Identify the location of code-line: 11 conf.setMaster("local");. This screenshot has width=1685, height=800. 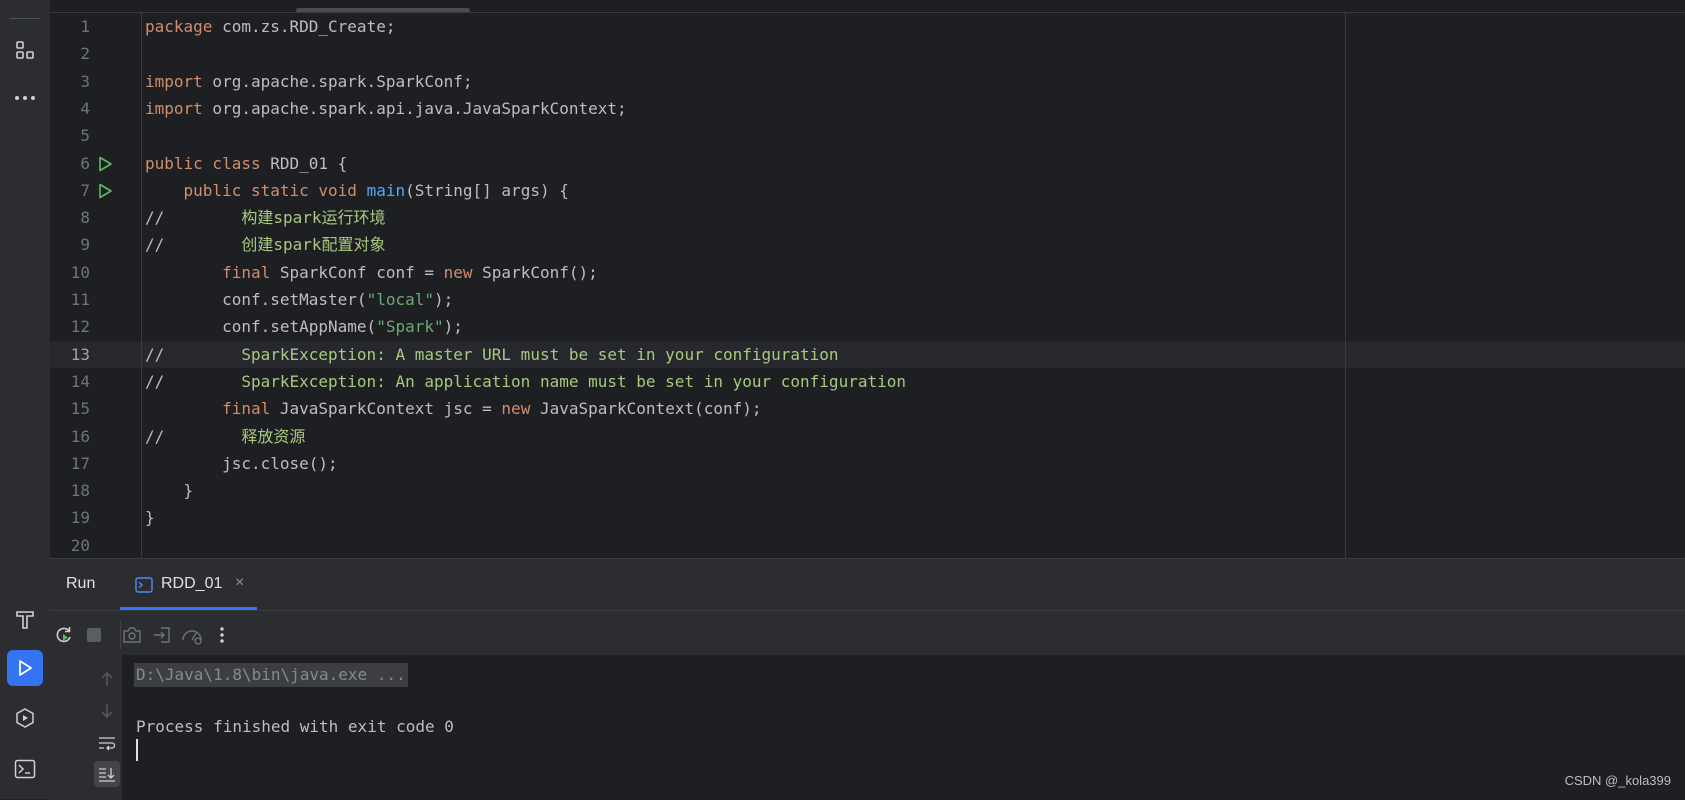
(867, 299).